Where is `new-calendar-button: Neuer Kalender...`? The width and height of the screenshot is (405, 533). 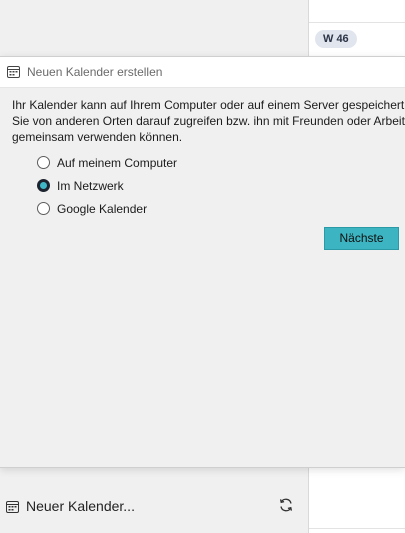
new-calendar-button: Neuer Kalender... is located at coordinates (70, 506).